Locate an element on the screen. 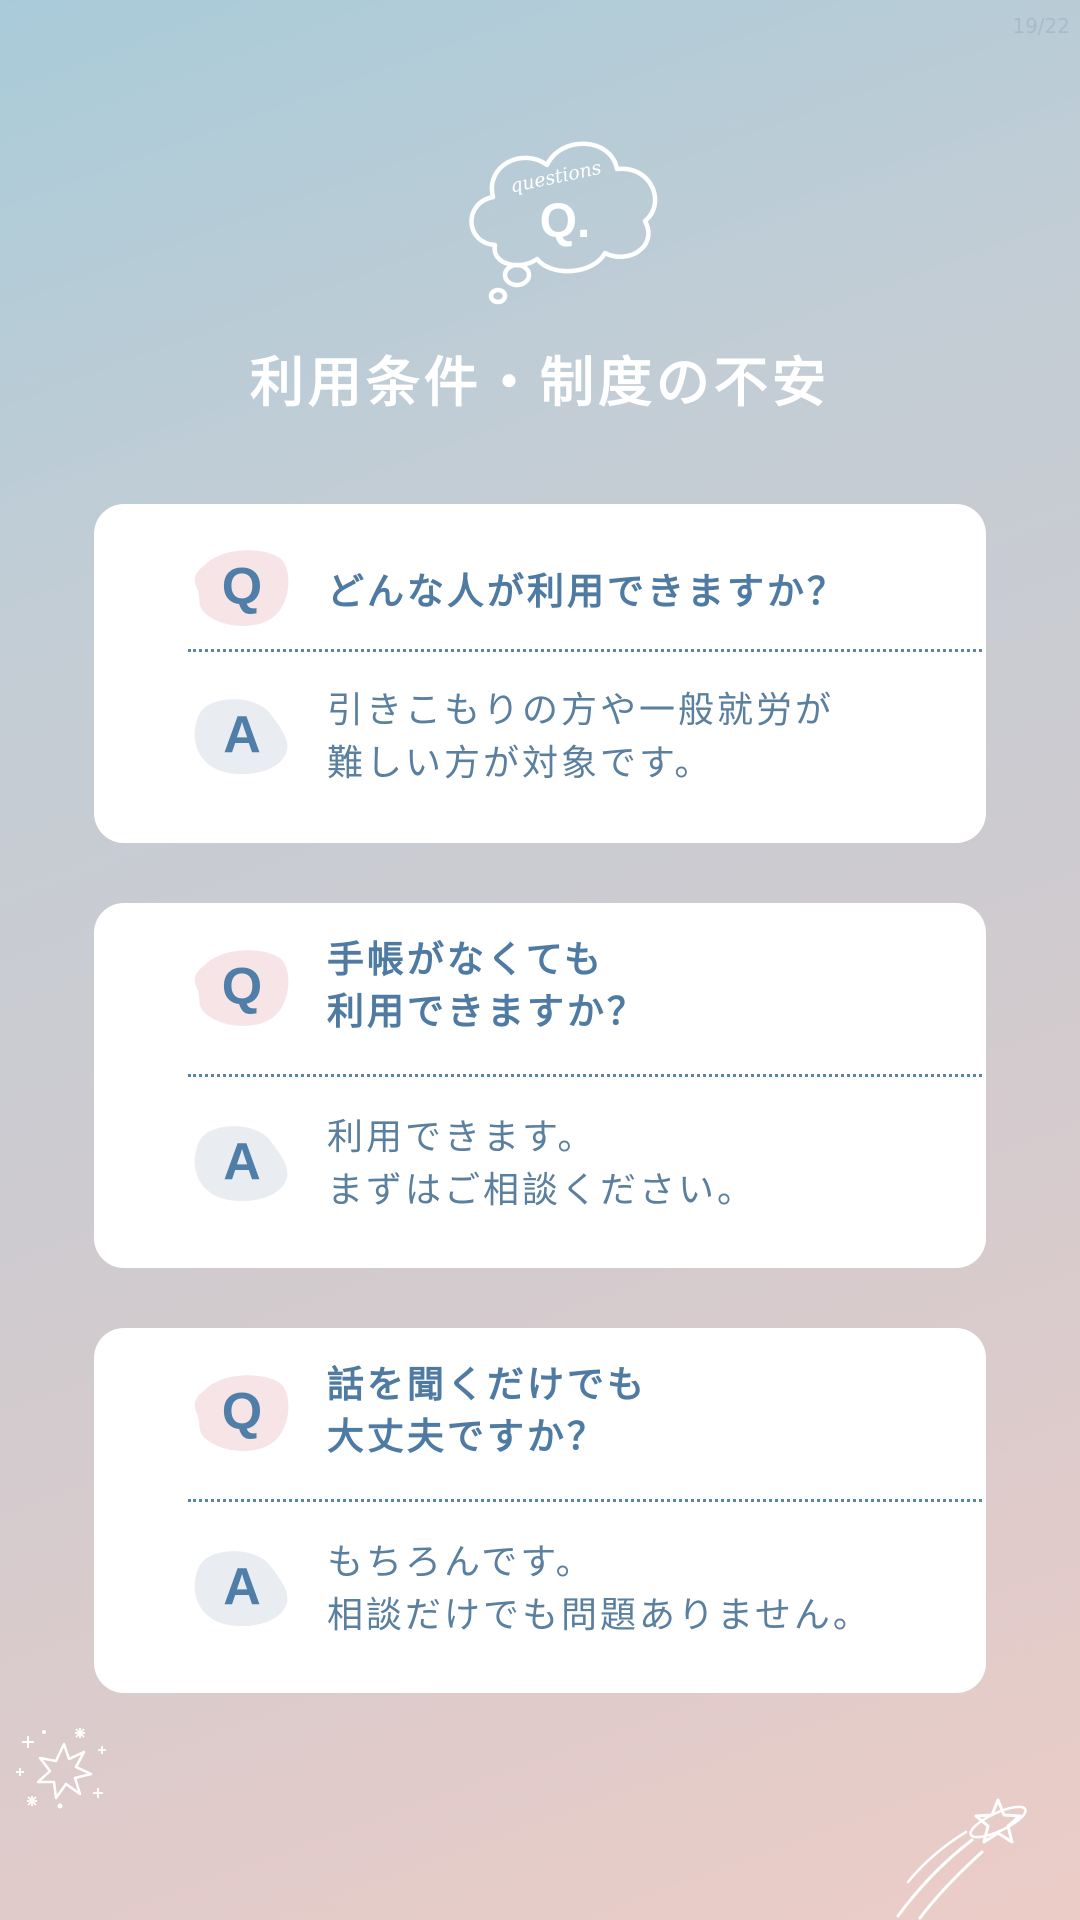  cloud-letter: Q. is located at coordinates (565, 221).